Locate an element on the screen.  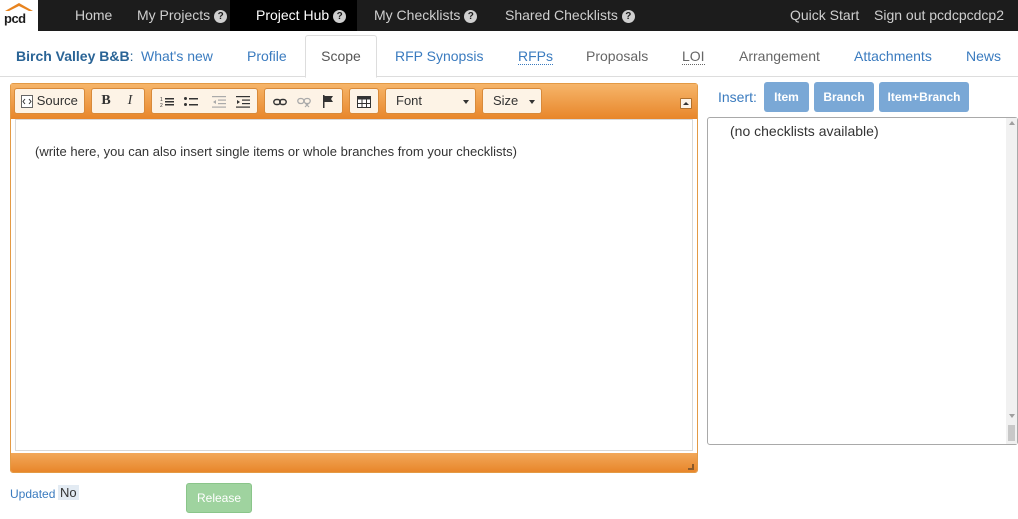
no-checklists-message: (no checklists available) is located at coordinates (804, 131).